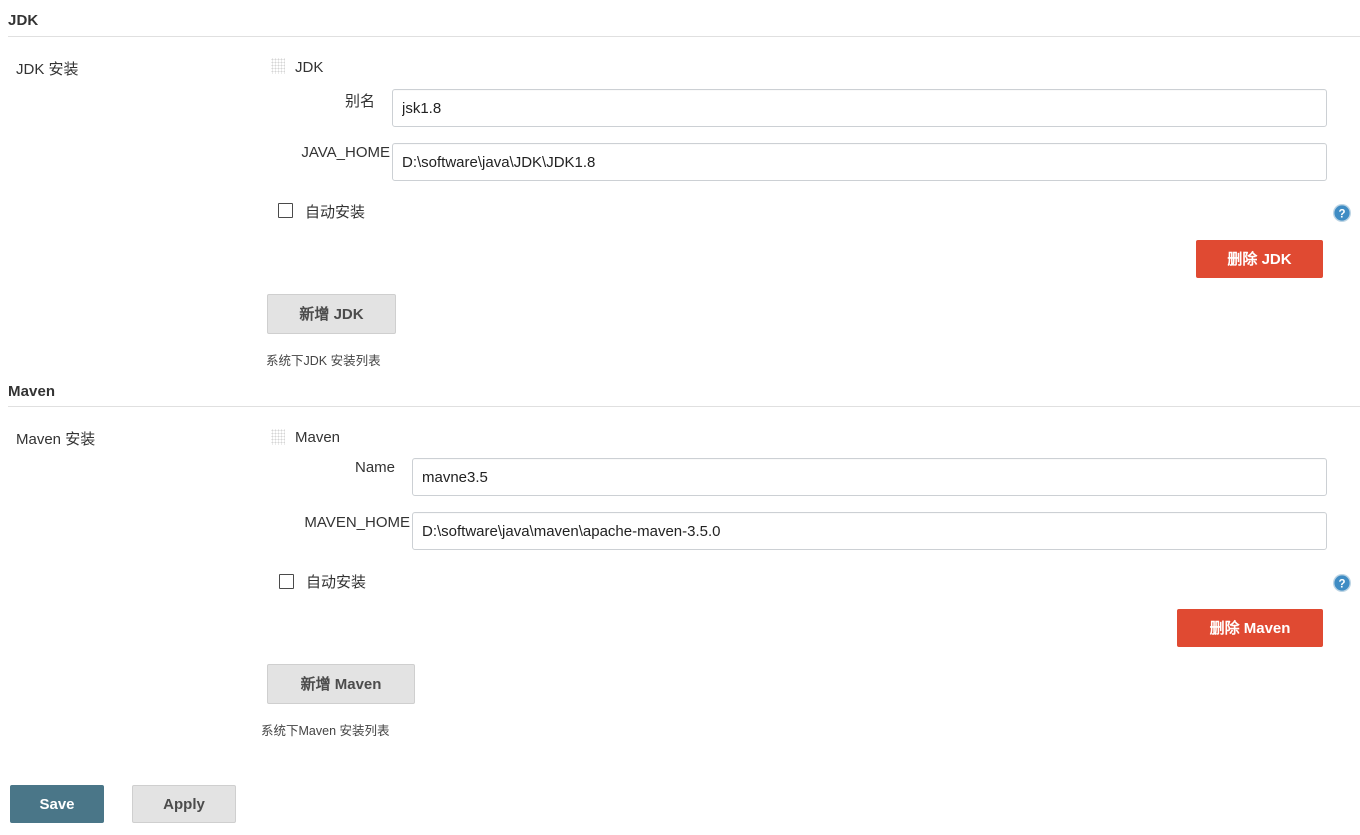  Describe the element at coordinates (374, 467) in the screenshot. I see `maven-name-label: Name` at that location.